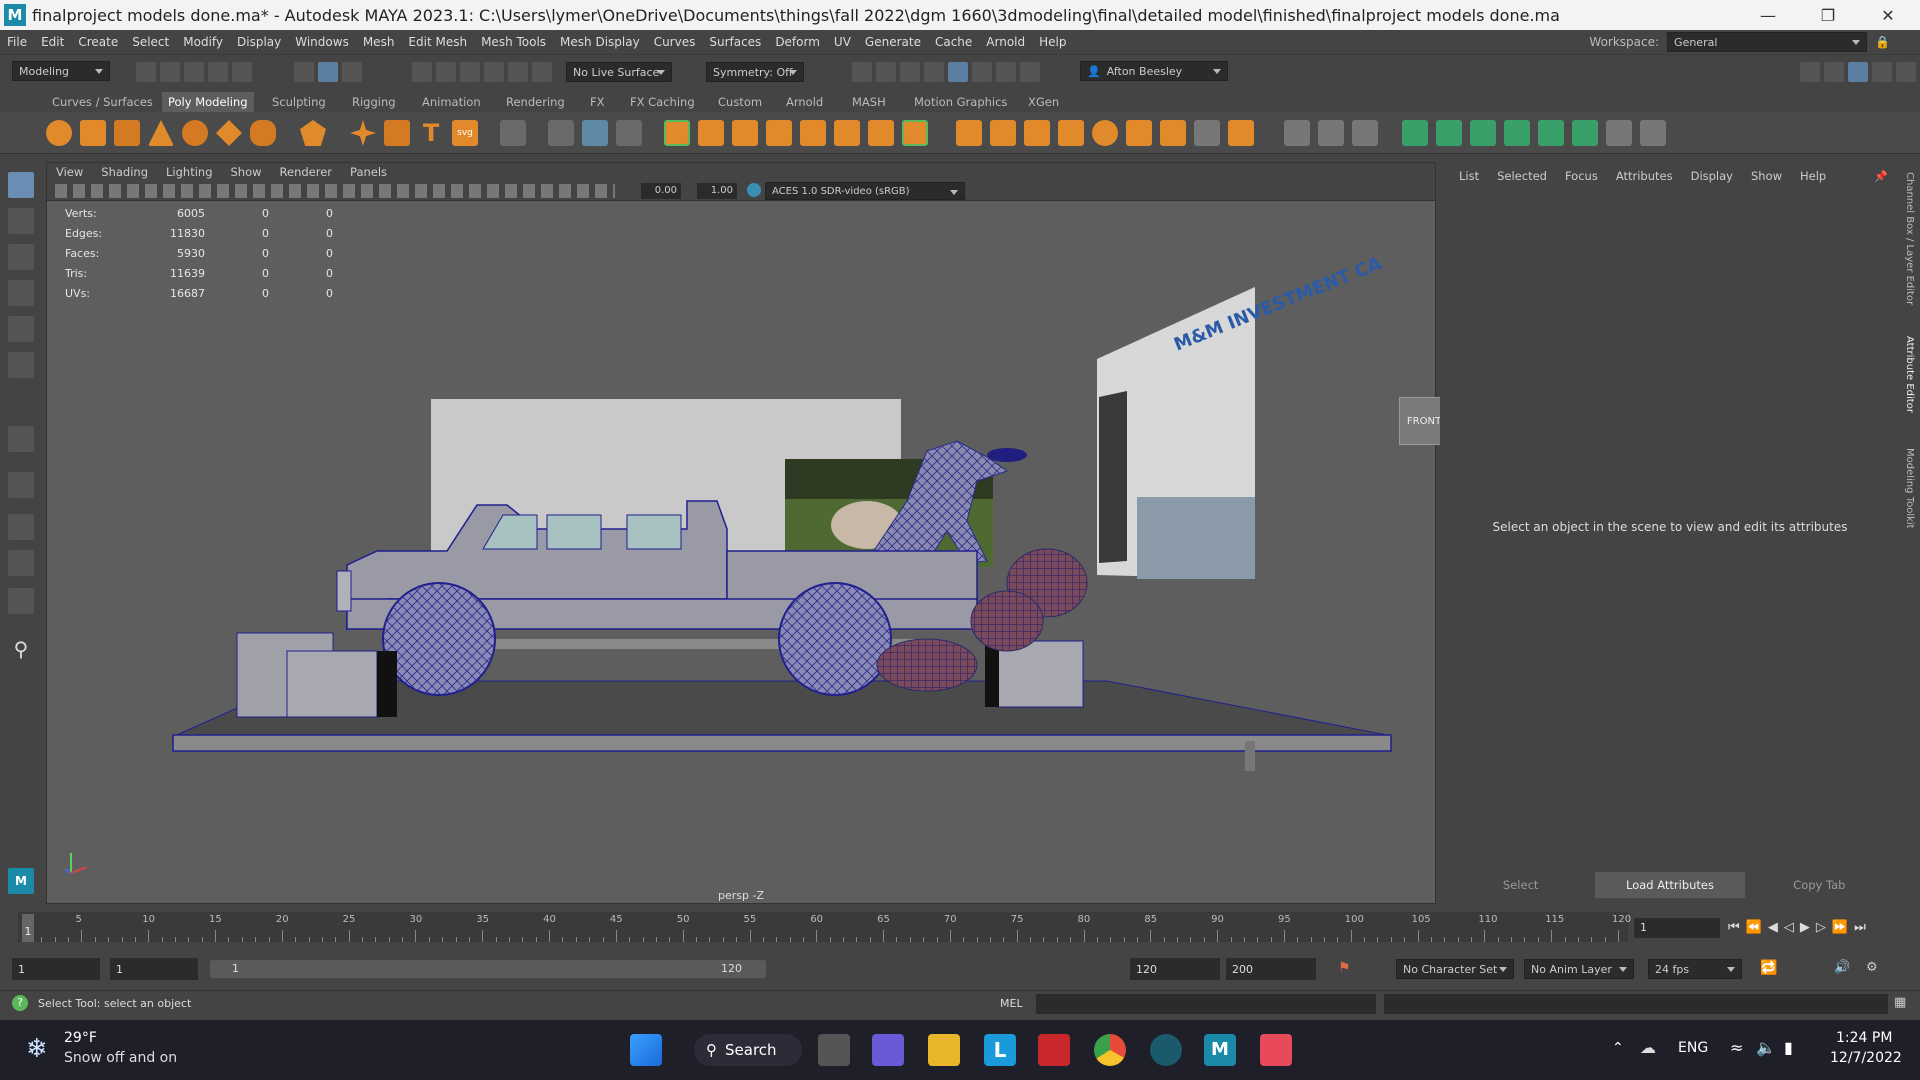 This screenshot has height=1080, width=1920. I want to click on smooth-icon, so click(595, 133).